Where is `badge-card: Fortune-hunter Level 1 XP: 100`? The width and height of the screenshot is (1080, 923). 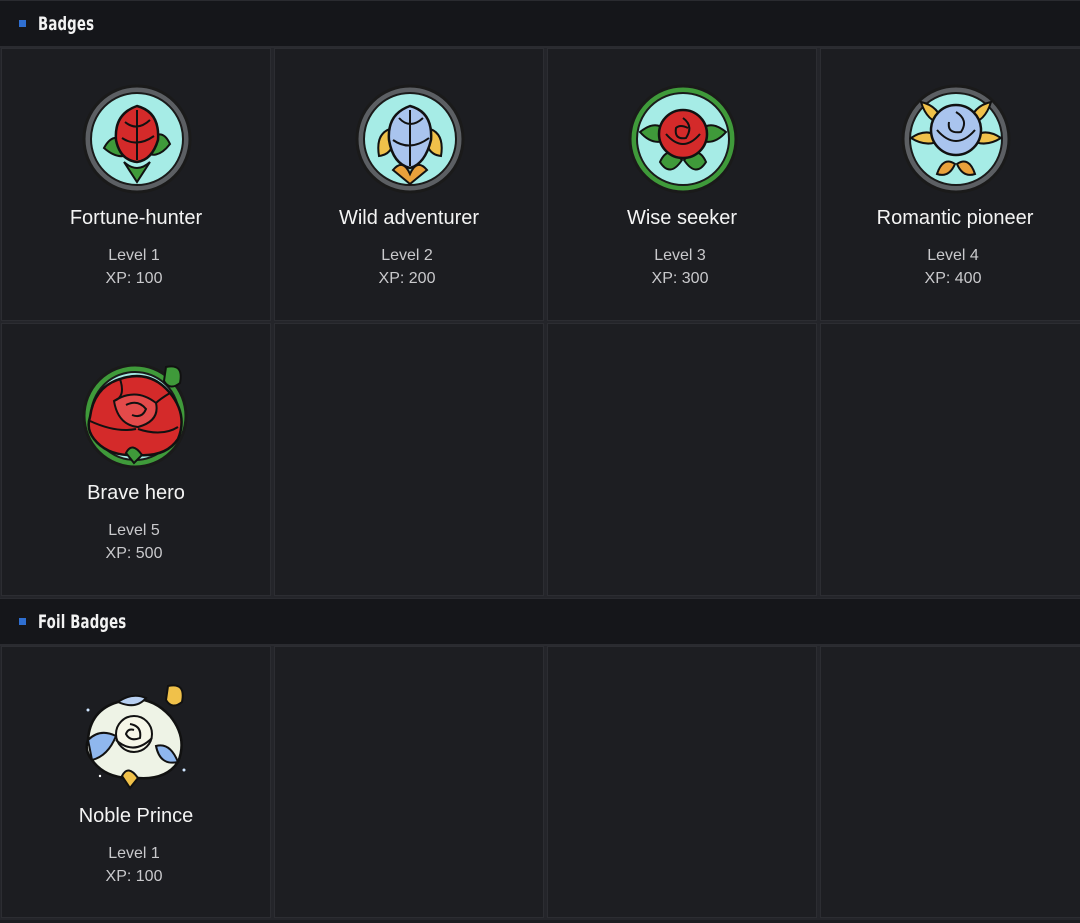
badge-card: Fortune-hunter Level 1 XP: 100 is located at coordinates (136, 184).